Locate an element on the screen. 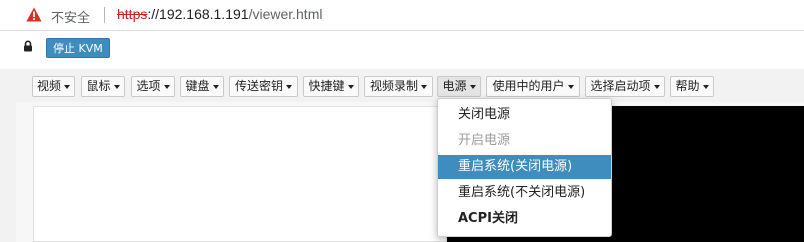 Image resolution: width=804 pixels, height=242 pixels. lock-icon is located at coordinates (28, 46).